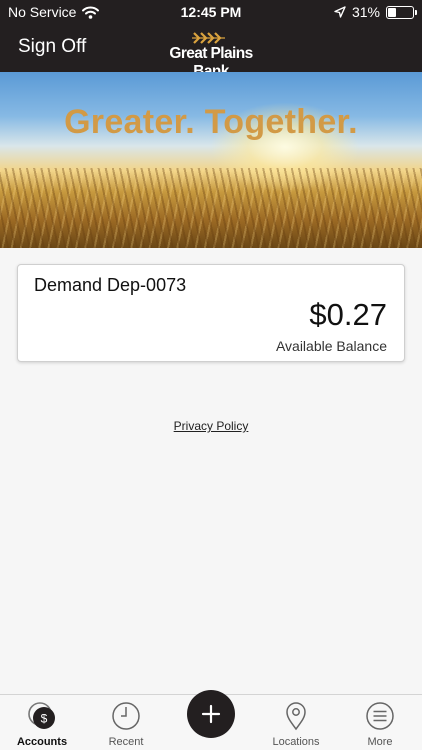 This screenshot has width=422, height=750. I want to click on tab-recent-label: Recent, so click(126, 742).